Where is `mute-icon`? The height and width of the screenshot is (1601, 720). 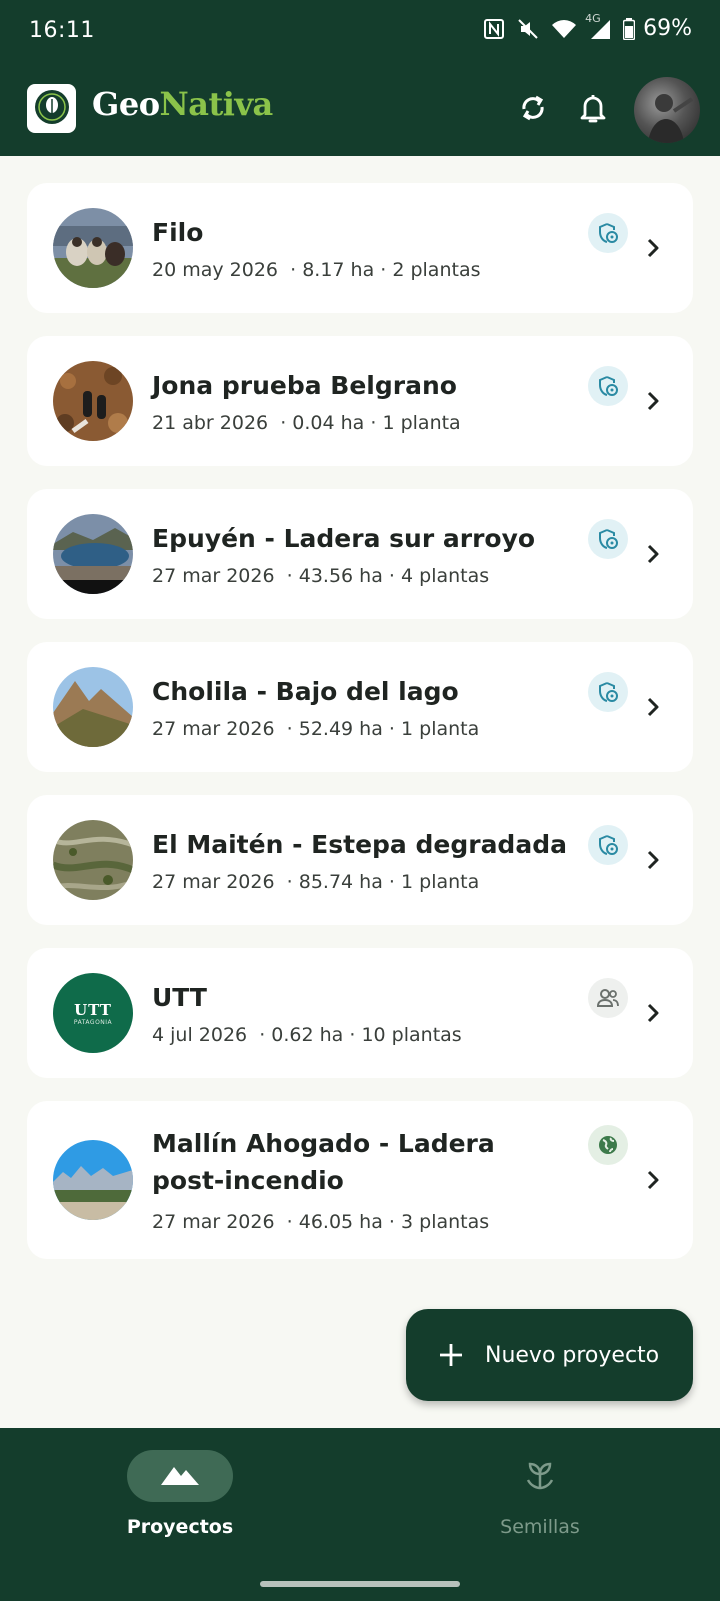
mute-icon is located at coordinates (528, 29).